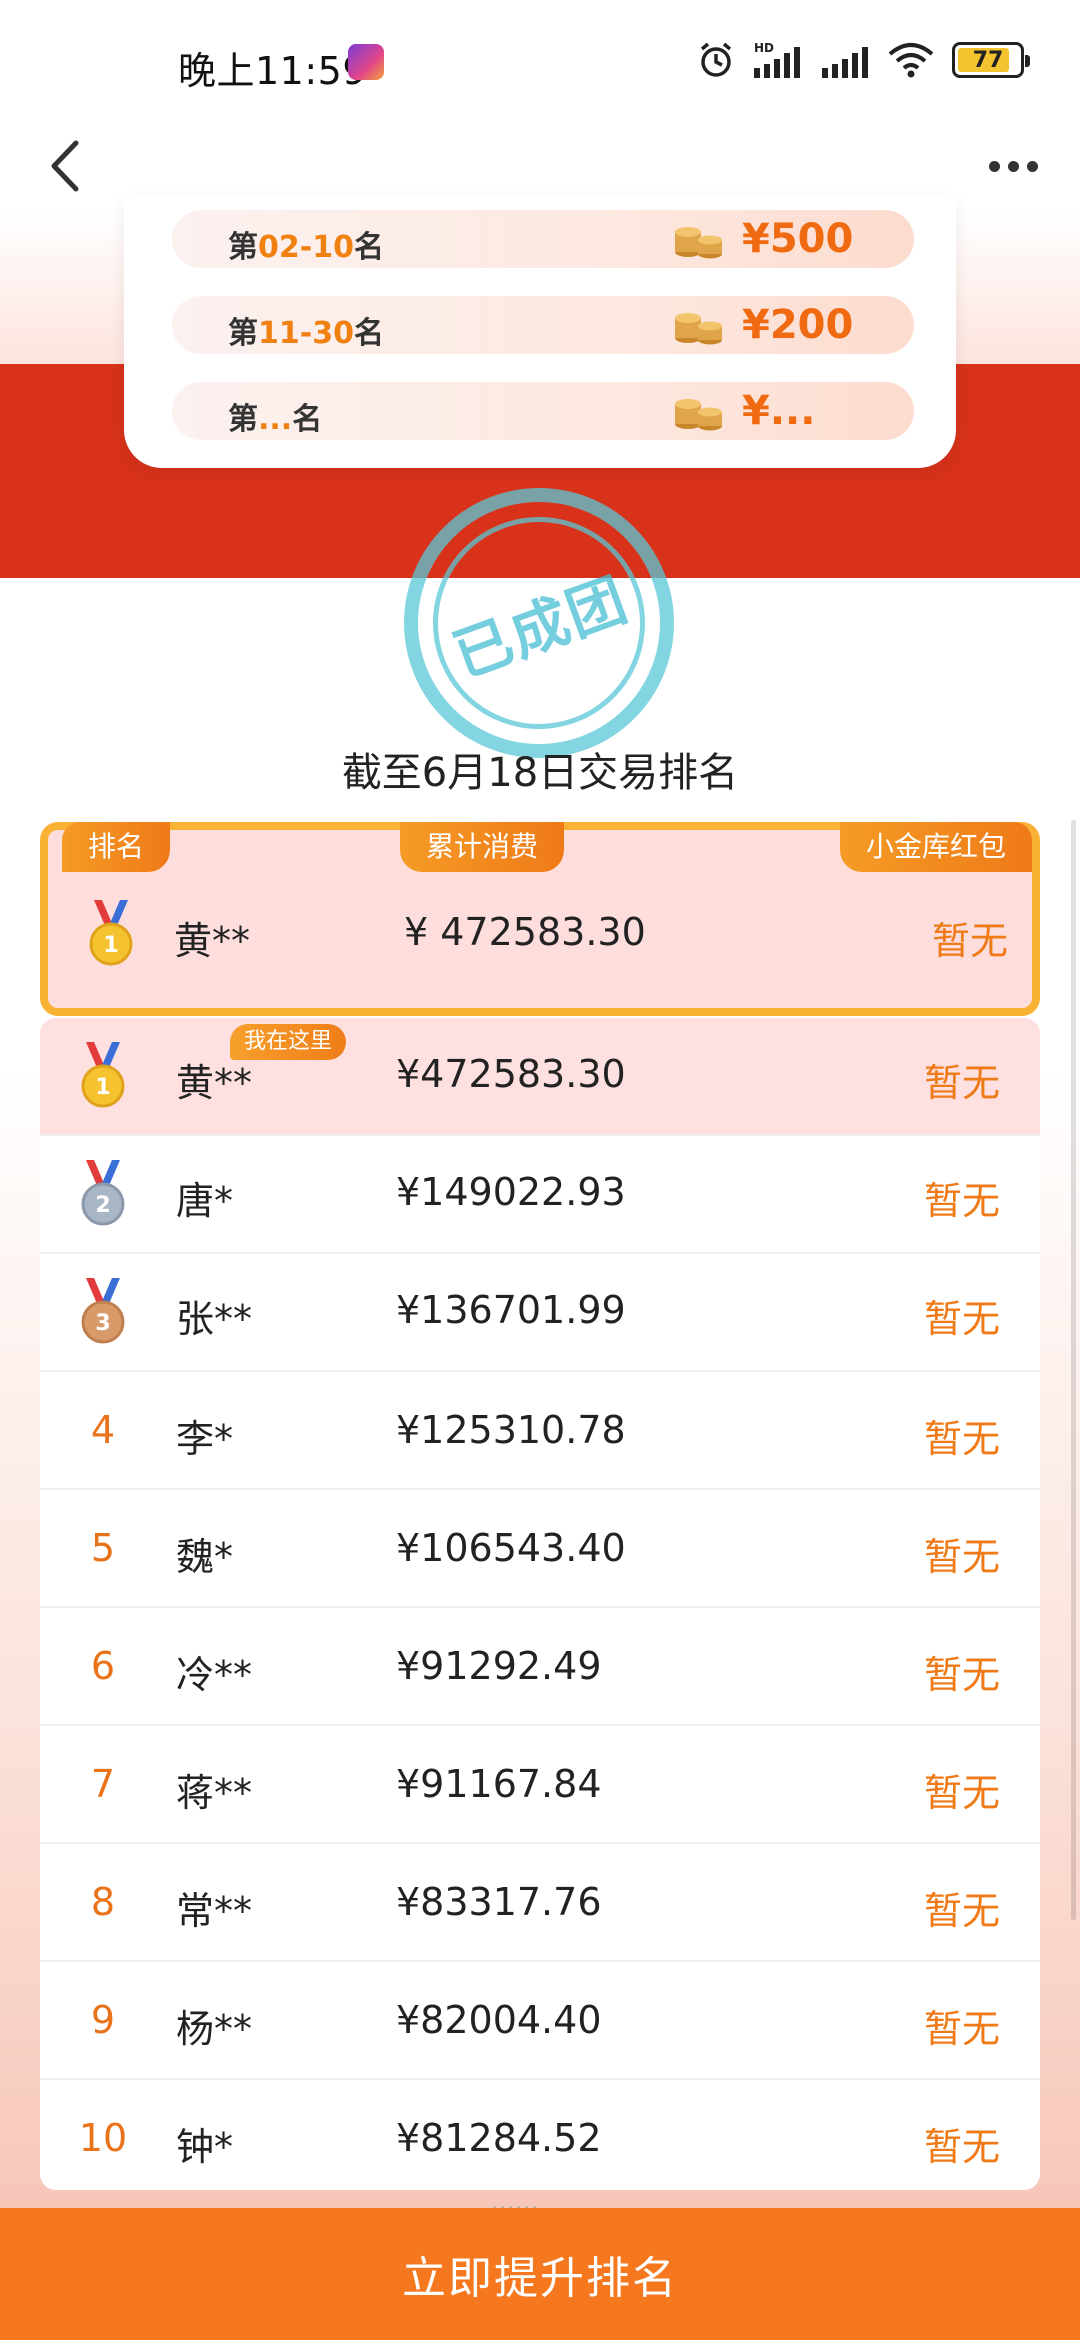 This screenshot has width=1080, height=2340. Describe the element at coordinates (214, 2029) in the screenshot. I see `row-name: 杨**` at that location.